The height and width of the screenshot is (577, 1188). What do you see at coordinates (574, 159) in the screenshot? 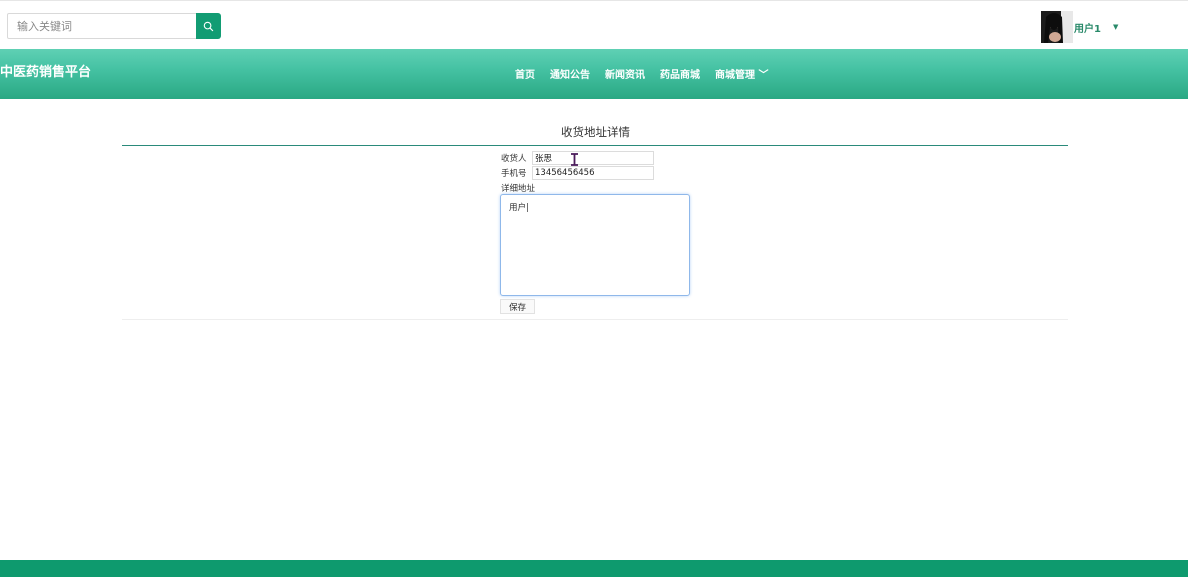
I see `text-cursor-icon` at bounding box center [574, 159].